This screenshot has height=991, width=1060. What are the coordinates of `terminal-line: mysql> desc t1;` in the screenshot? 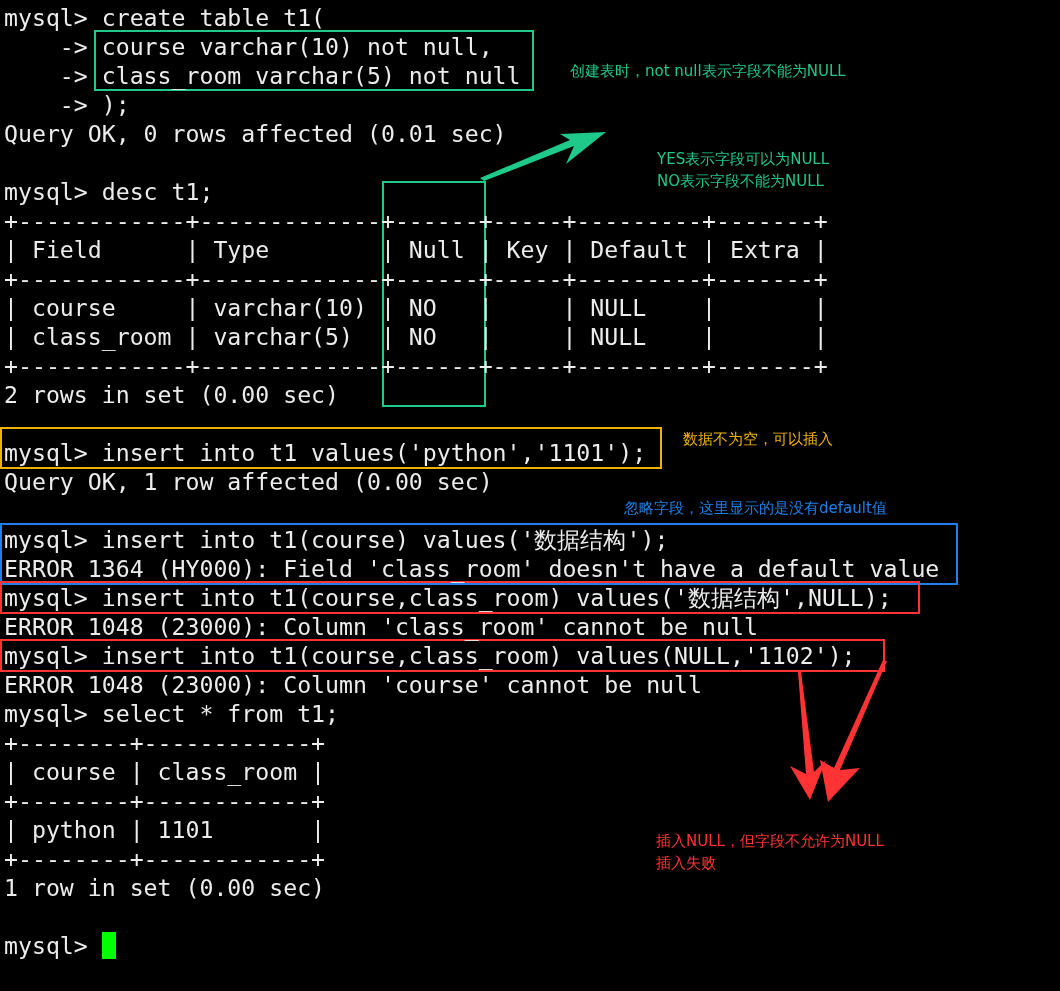 It's located at (109, 191).